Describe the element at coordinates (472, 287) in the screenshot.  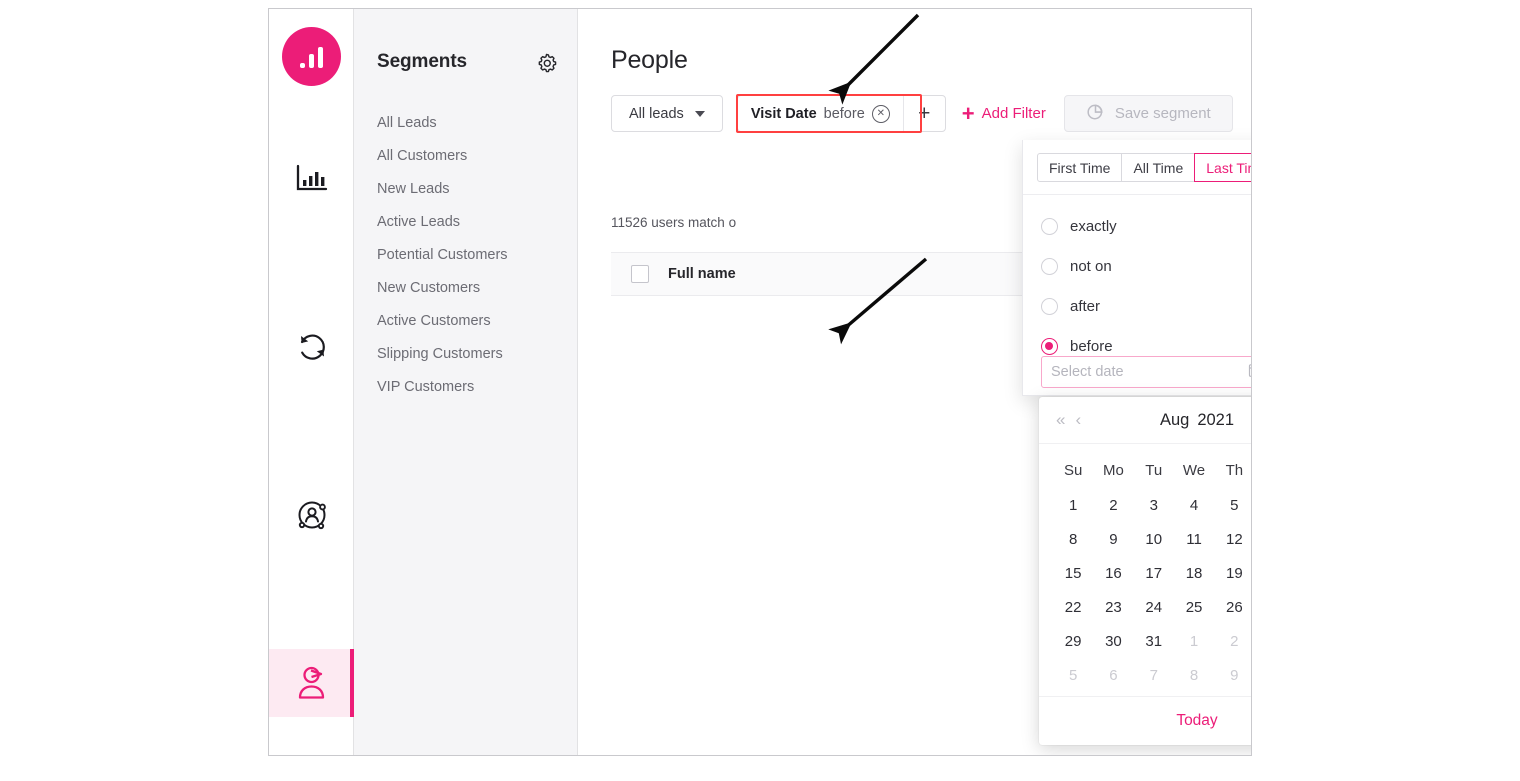
I see `segment-item: New Customers` at that location.